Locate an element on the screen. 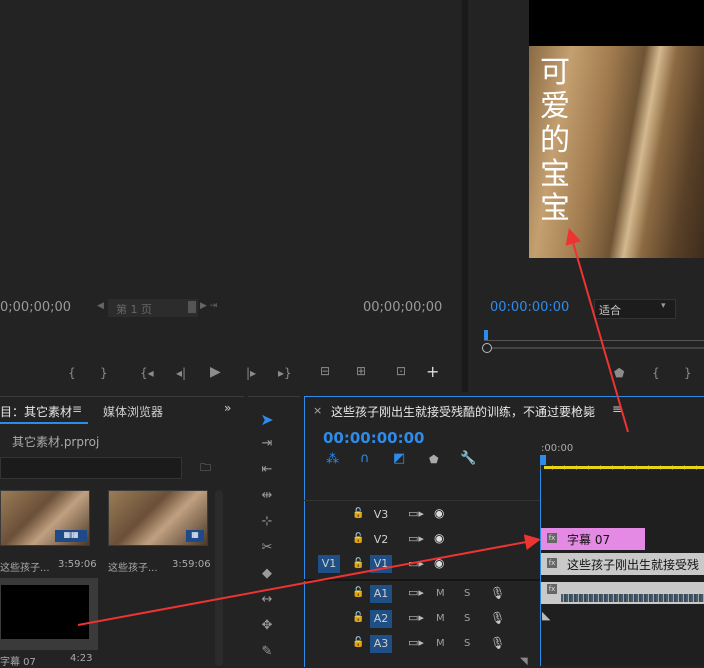  annotation-arrow-to-title is located at coordinates (597, 330).